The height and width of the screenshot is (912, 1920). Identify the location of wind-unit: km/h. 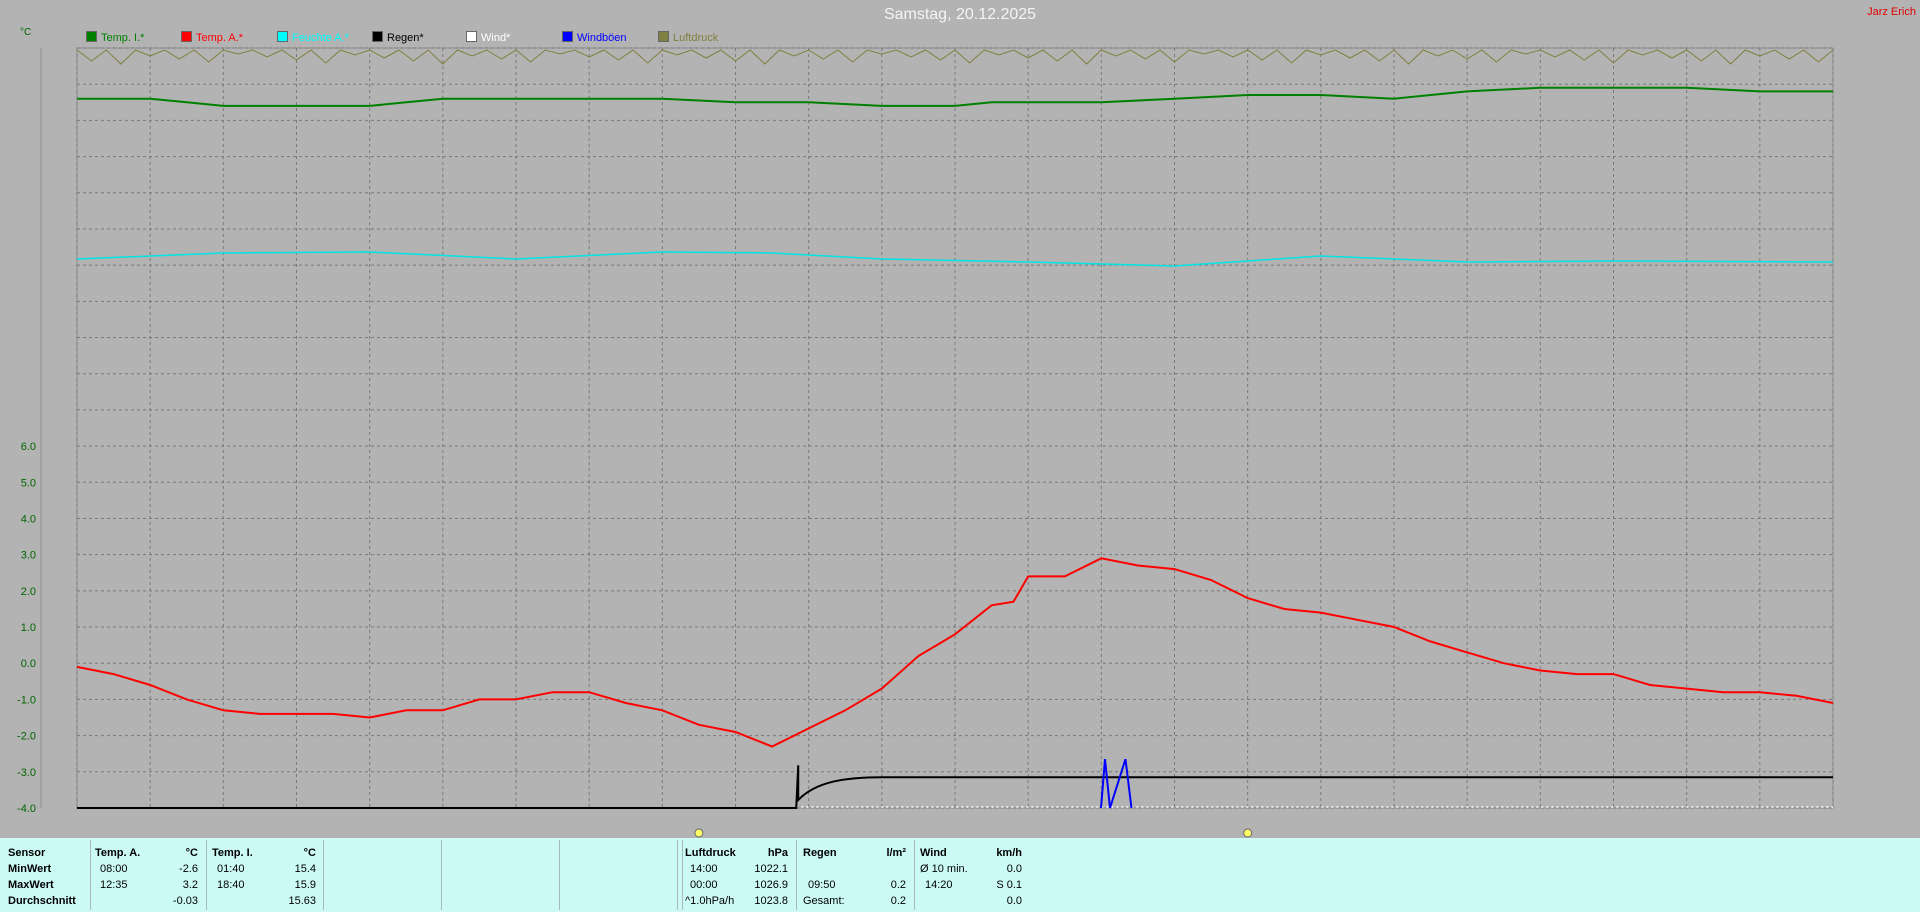
(1009, 853).